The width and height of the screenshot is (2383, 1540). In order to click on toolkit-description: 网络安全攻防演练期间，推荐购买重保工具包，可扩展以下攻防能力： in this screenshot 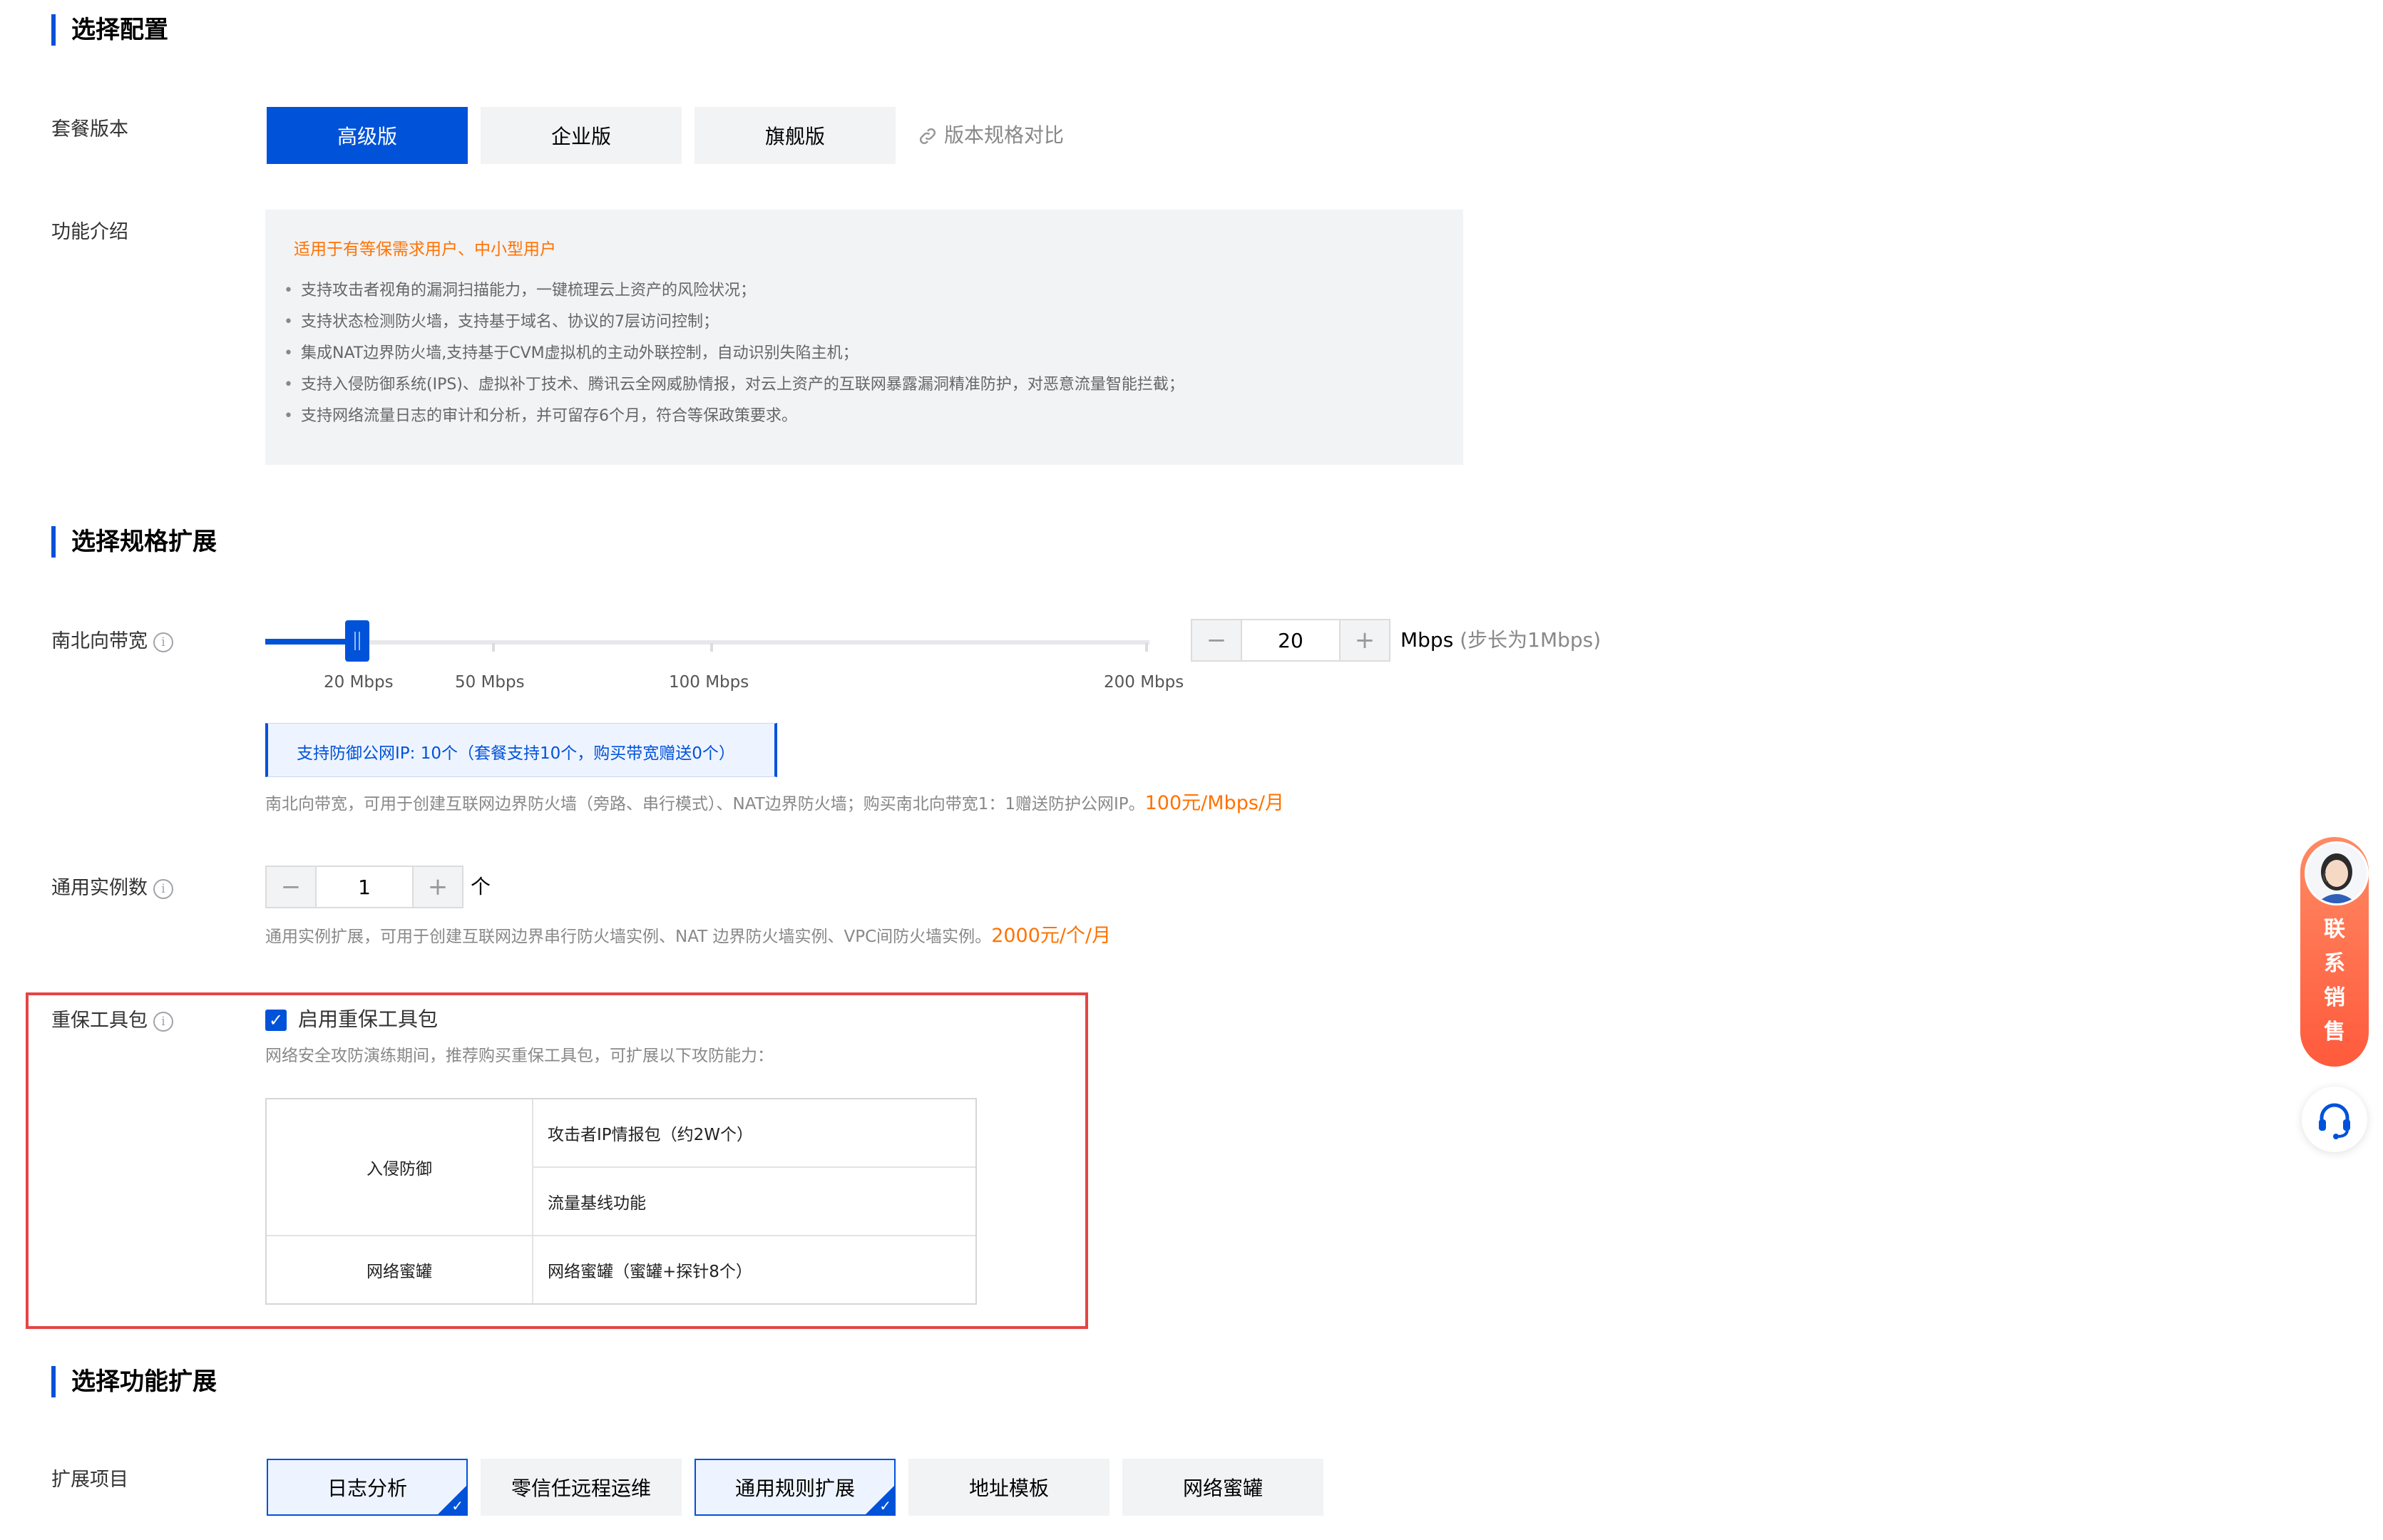, I will do `click(519, 1056)`.